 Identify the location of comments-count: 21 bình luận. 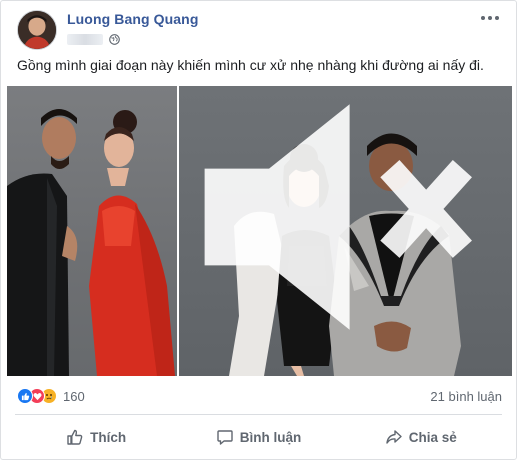
(466, 396).